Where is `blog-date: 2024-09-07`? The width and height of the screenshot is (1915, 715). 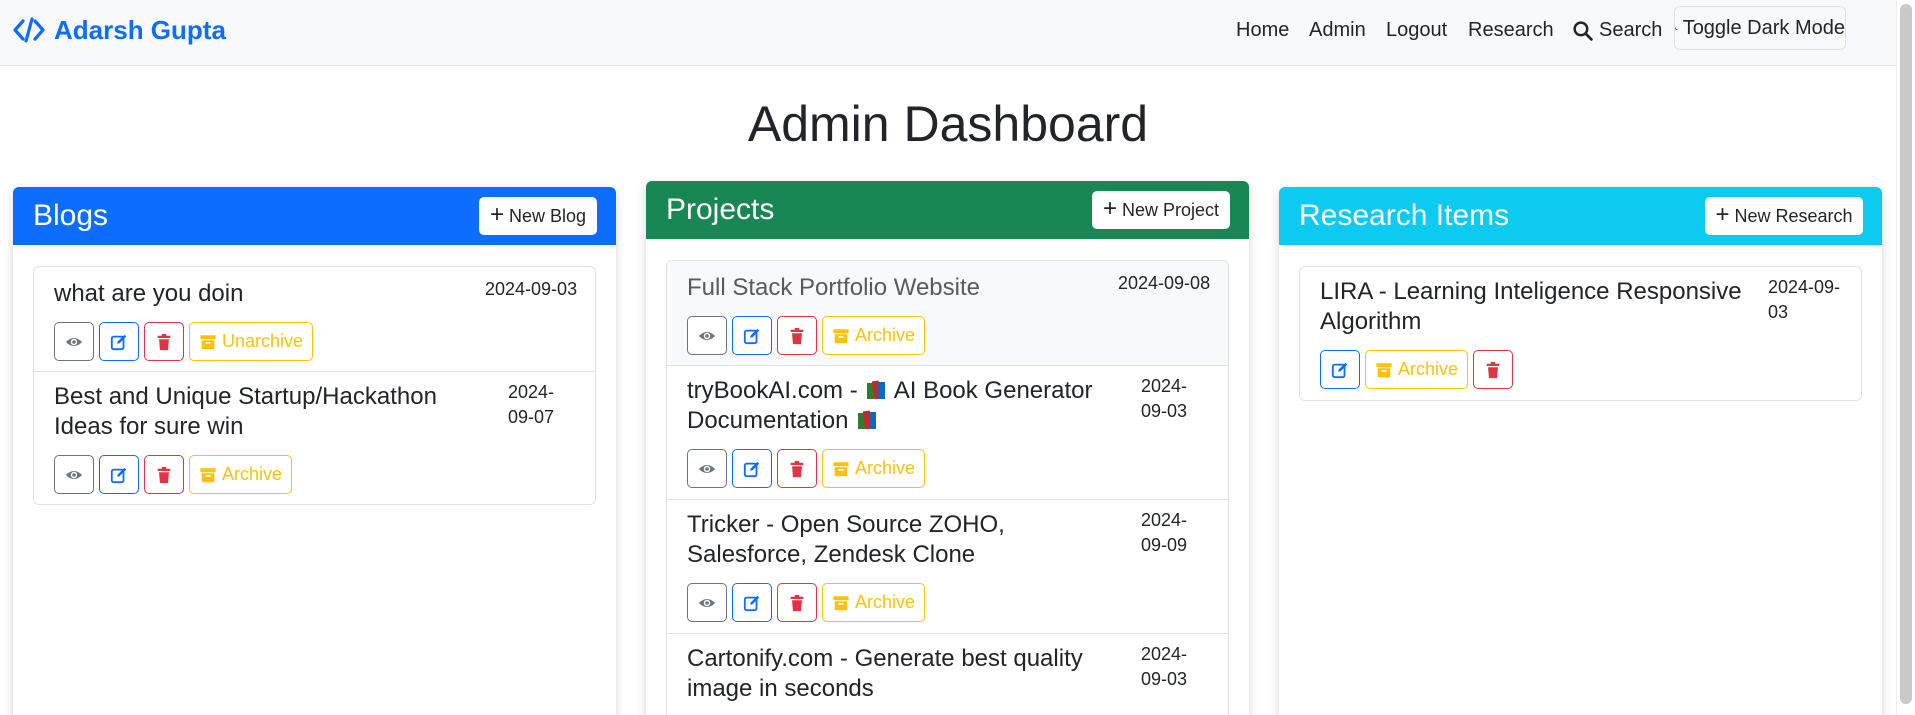
blog-date: 2024-09-07 is located at coordinates (531, 404).